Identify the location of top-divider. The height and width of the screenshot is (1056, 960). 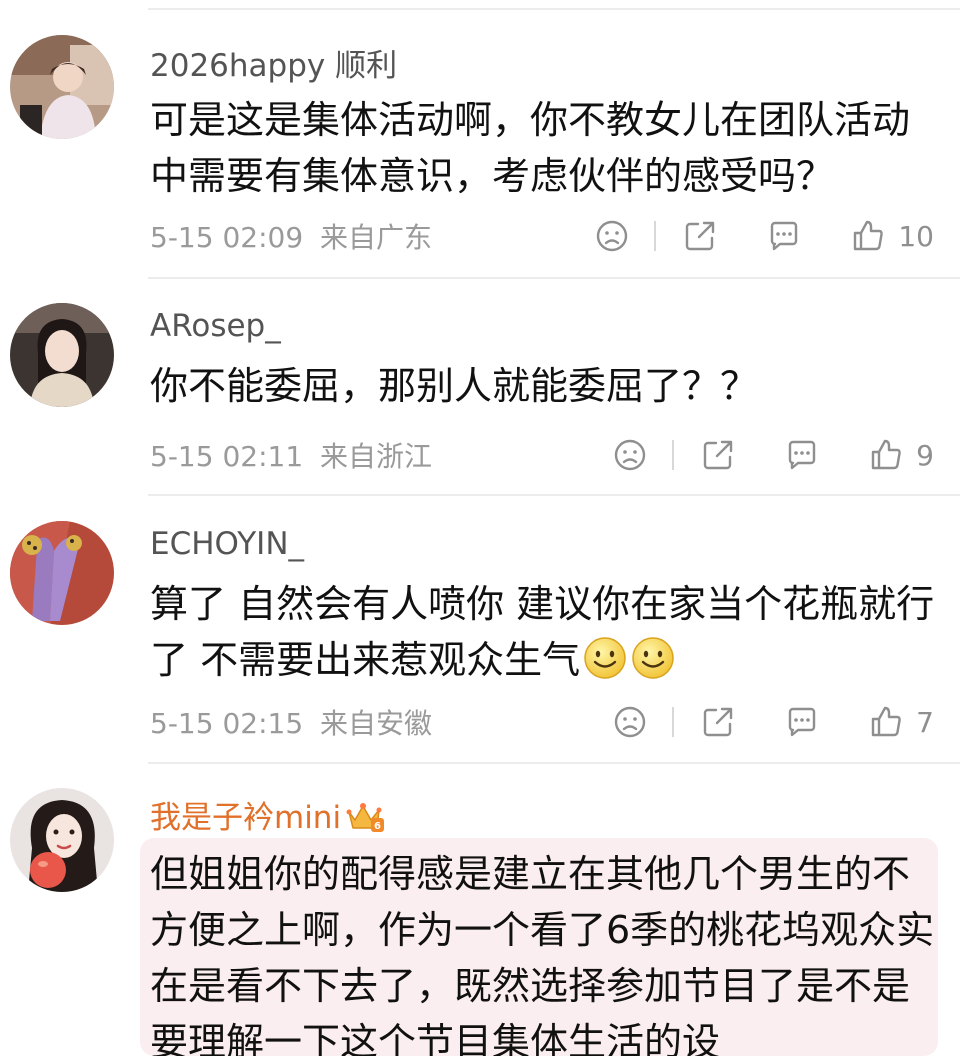
(554, 9).